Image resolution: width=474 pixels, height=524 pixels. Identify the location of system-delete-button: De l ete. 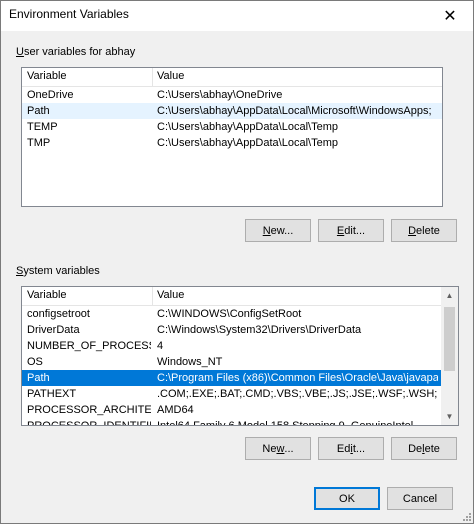
(424, 448).